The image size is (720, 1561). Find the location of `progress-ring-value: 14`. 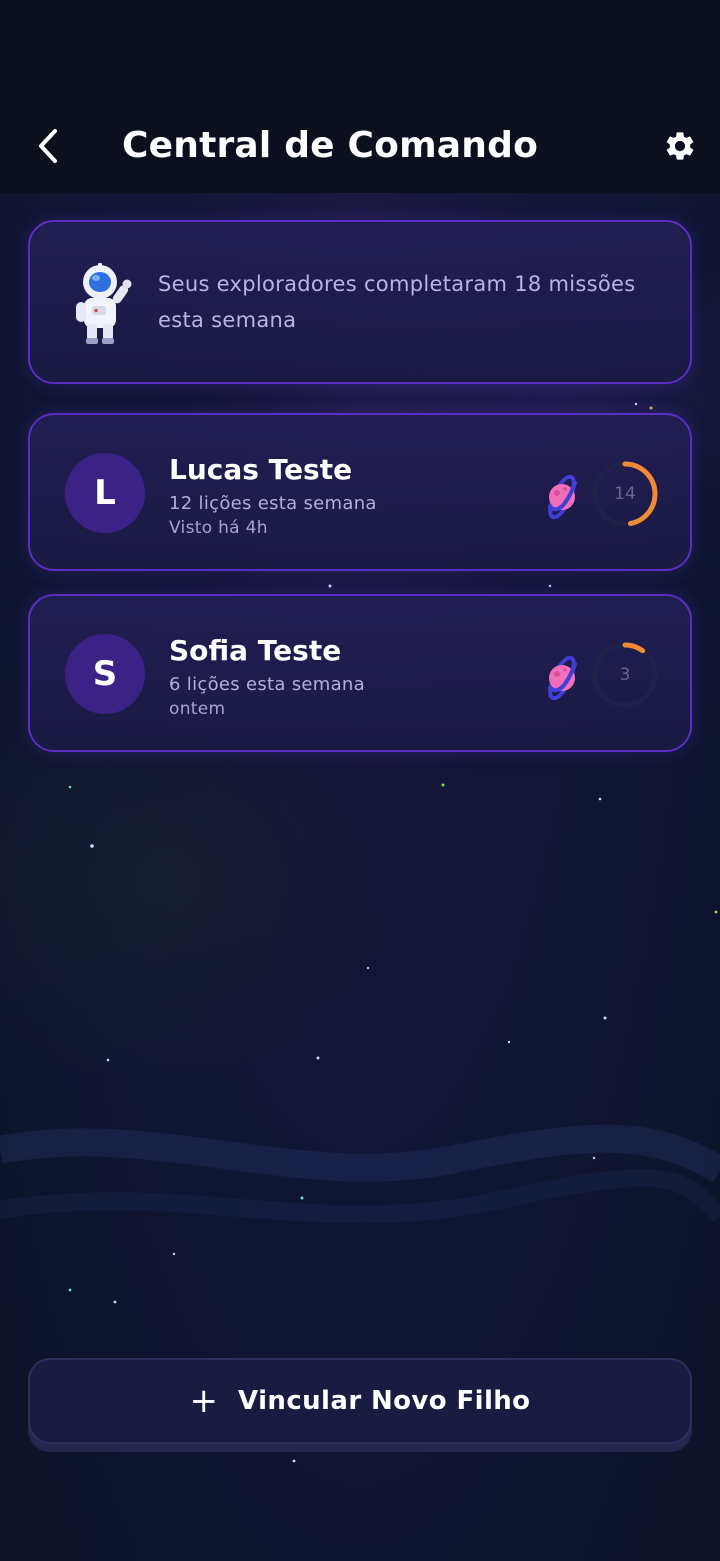

progress-ring-value: 14 is located at coordinates (625, 494).